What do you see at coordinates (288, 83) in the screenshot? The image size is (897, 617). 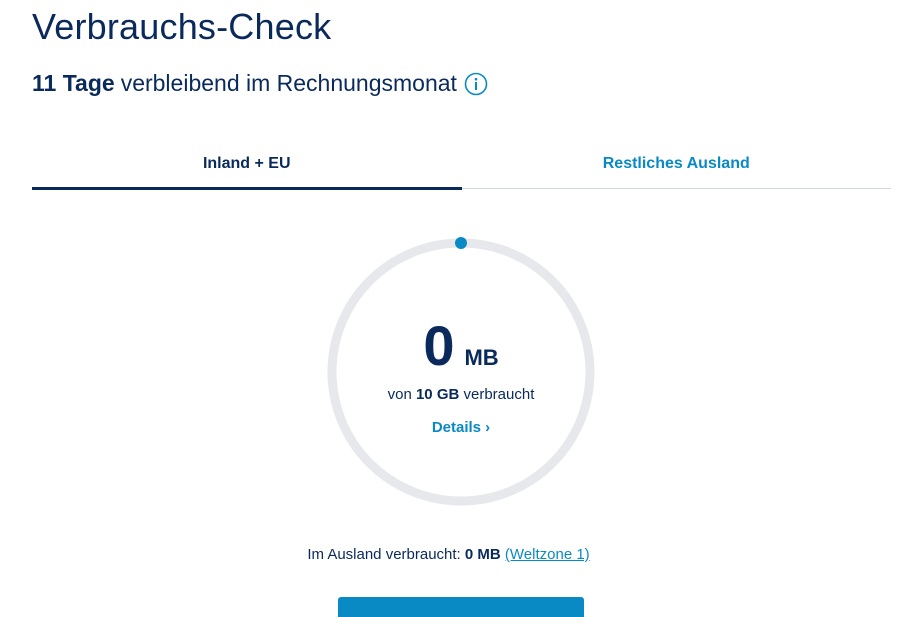 I see `remaining-days-text: verbleibend im Rechnungsmonat` at bounding box center [288, 83].